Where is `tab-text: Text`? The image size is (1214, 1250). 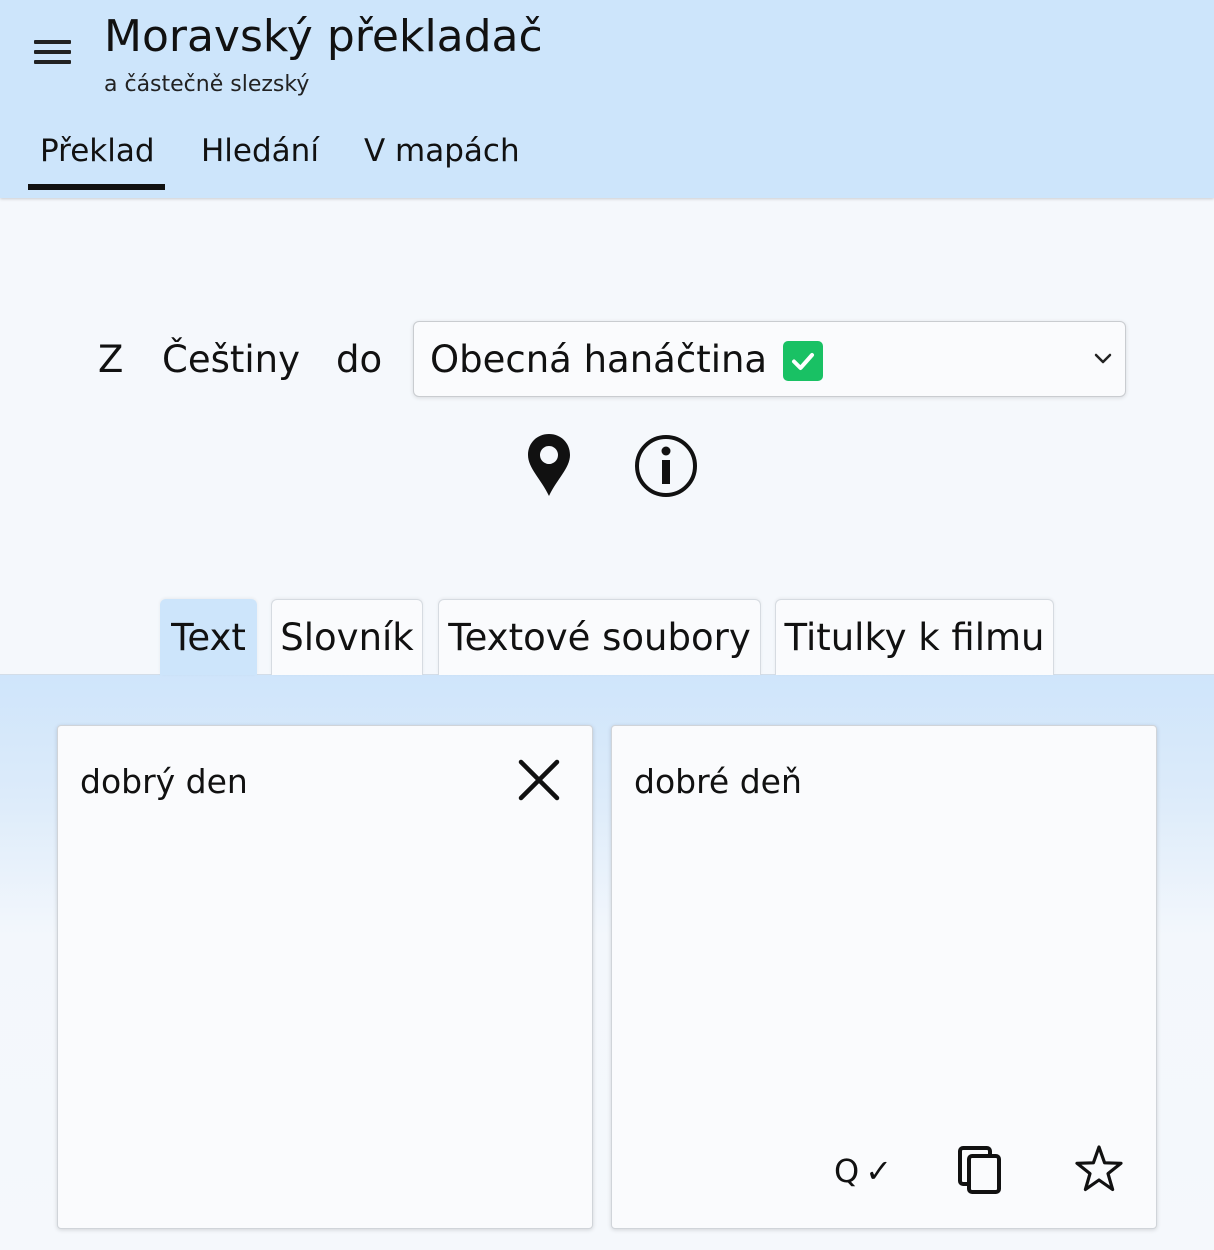 tab-text: Text is located at coordinates (208, 637).